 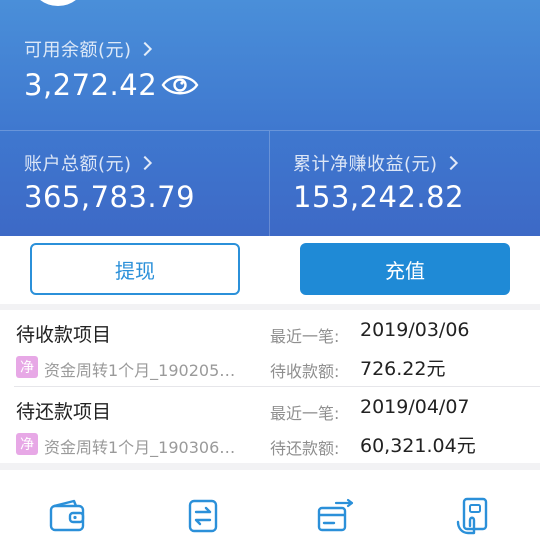 What do you see at coordinates (305, 413) in the screenshot?
I see `repayable-latest-label: 最近一笔:` at bounding box center [305, 413].